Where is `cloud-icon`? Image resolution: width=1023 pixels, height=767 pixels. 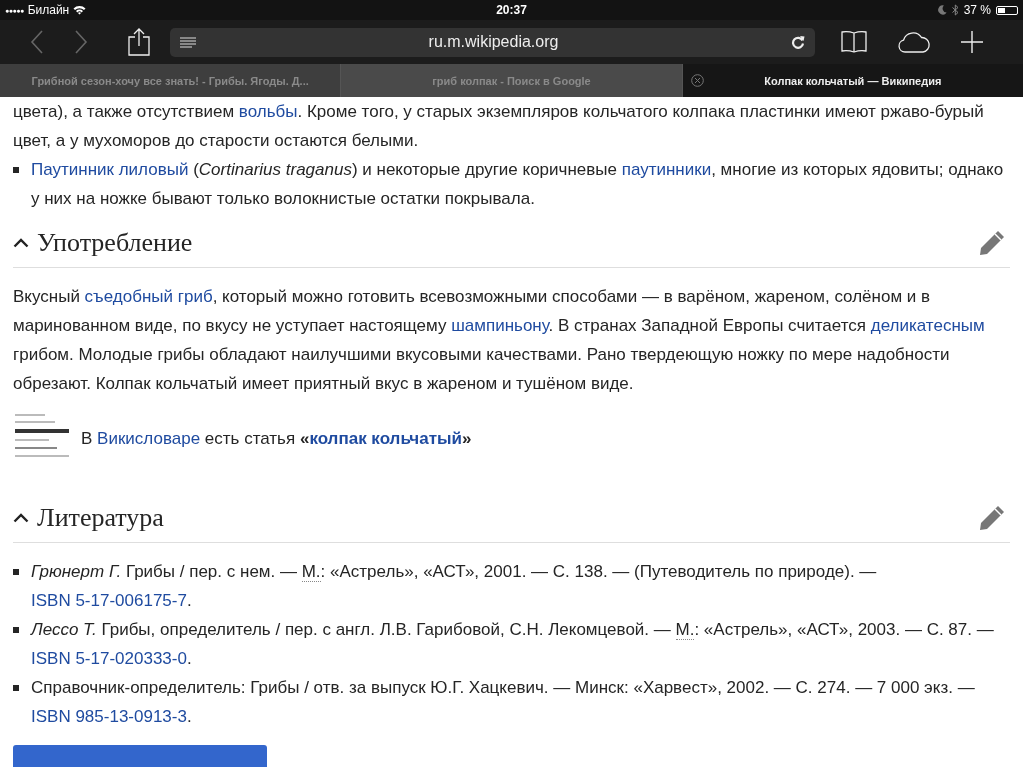
cloud-icon is located at coordinates (914, 42).